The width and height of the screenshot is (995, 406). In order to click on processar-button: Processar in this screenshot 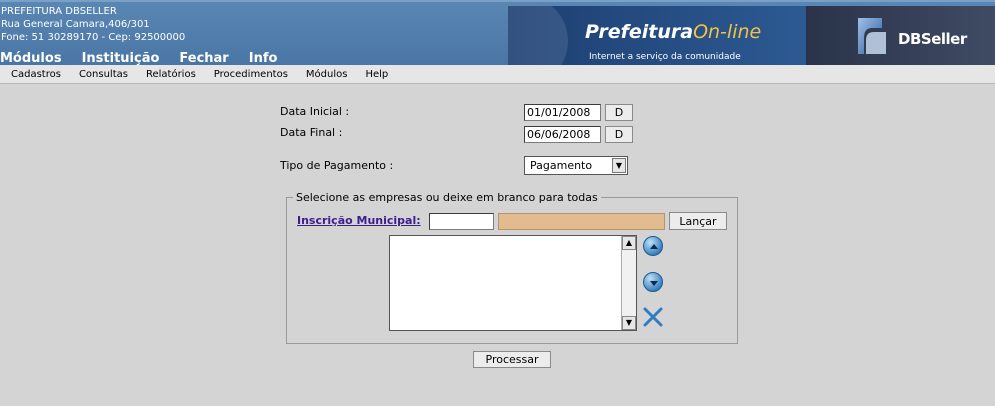, I will do `click(512, 359)`.